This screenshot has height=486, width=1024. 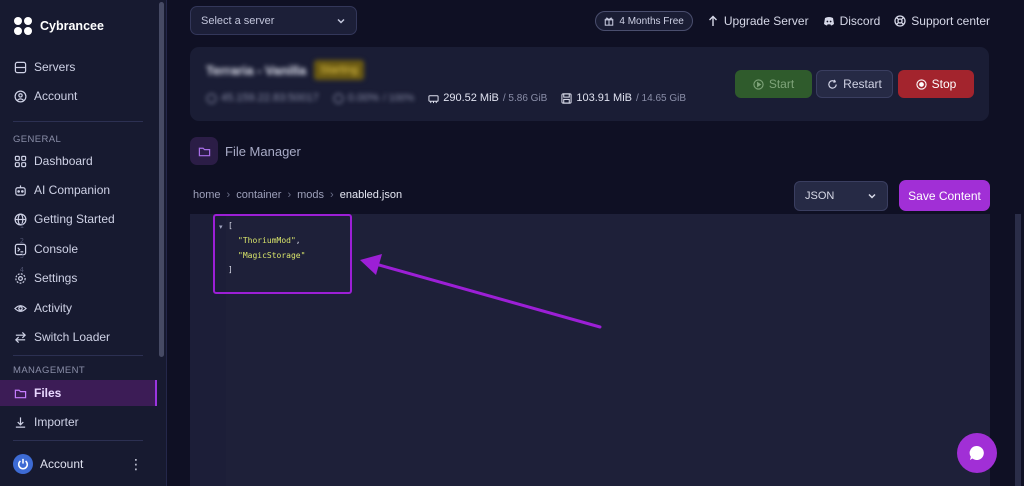 I want to click on stop-label: Stop, so click(x=944, y=84).